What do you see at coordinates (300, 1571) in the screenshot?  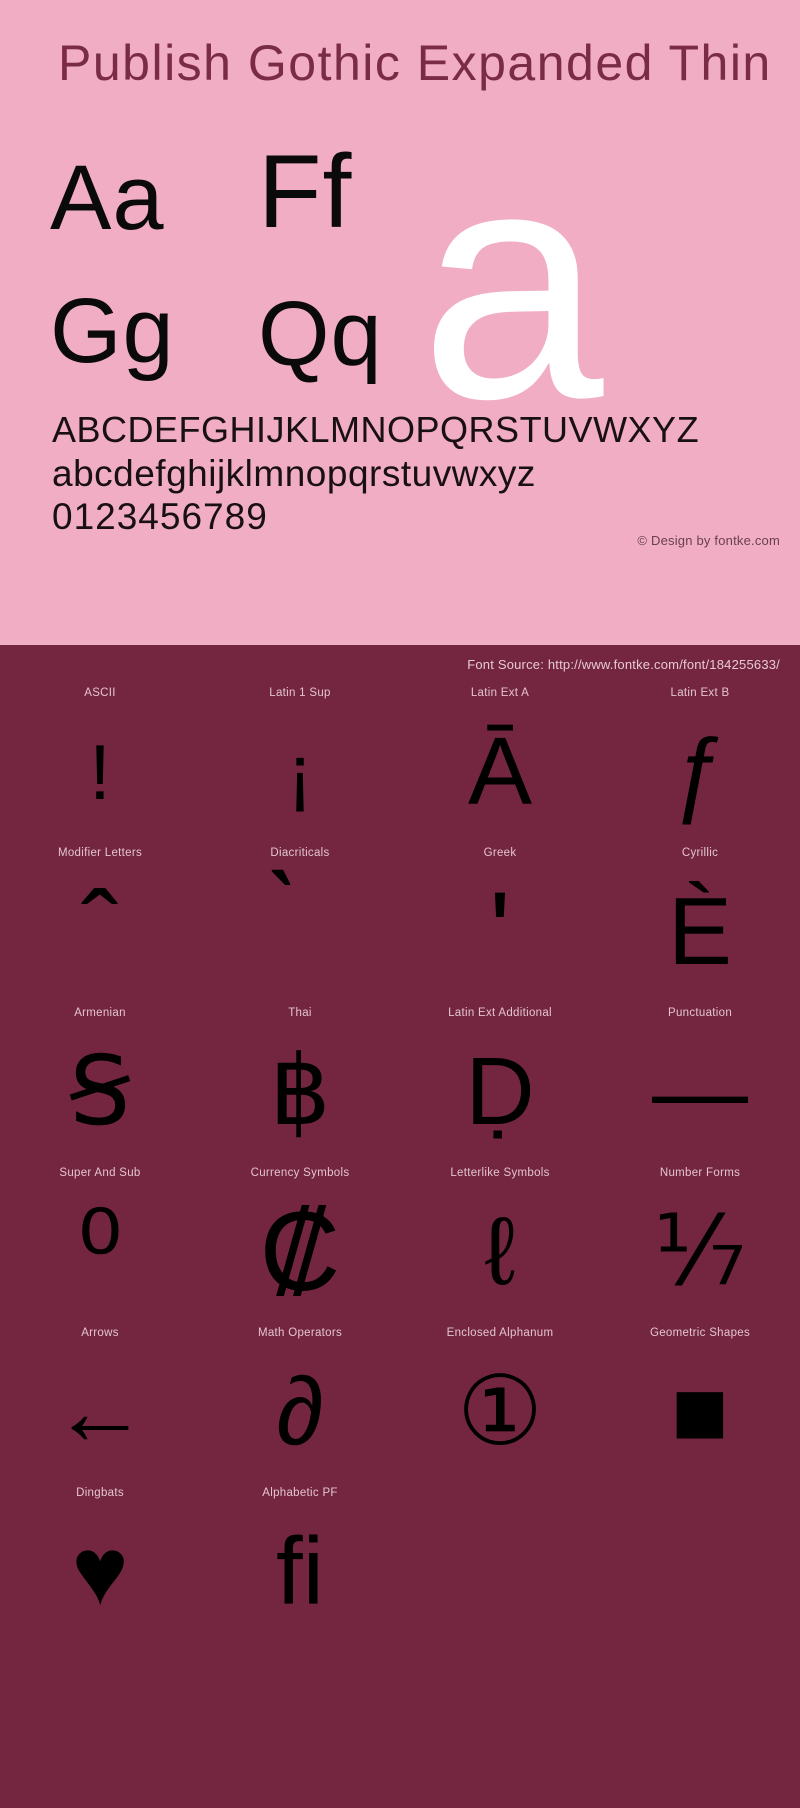 I see `unicode-block-glyph: ﬁ` at bounding box center [300, 1571].